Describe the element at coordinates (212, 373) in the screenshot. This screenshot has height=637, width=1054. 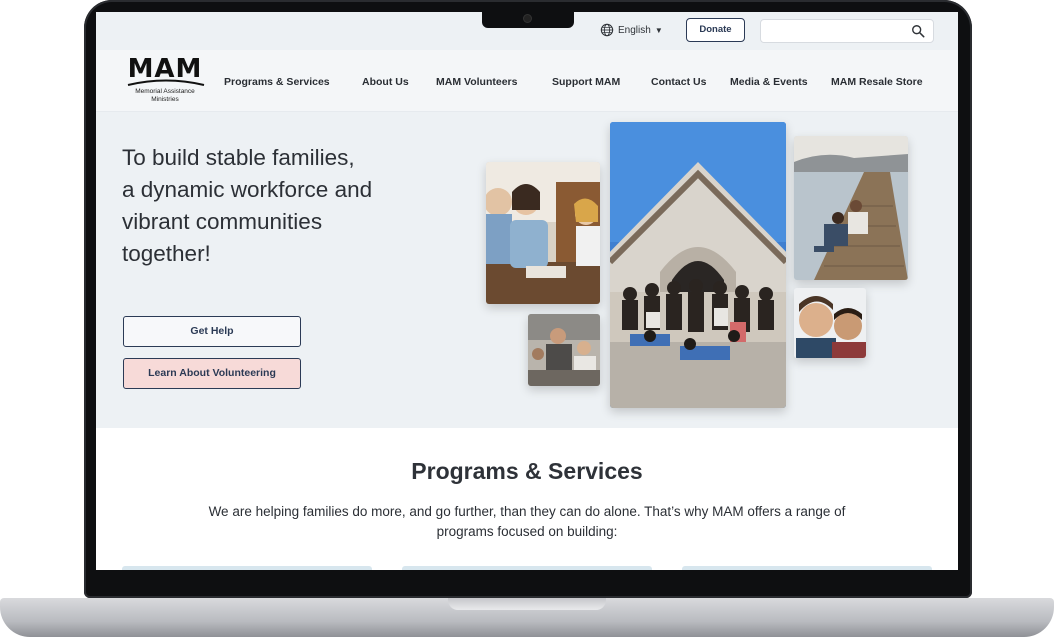
I see `learn-volunteering-button: Learn About Volunteering` at that location.